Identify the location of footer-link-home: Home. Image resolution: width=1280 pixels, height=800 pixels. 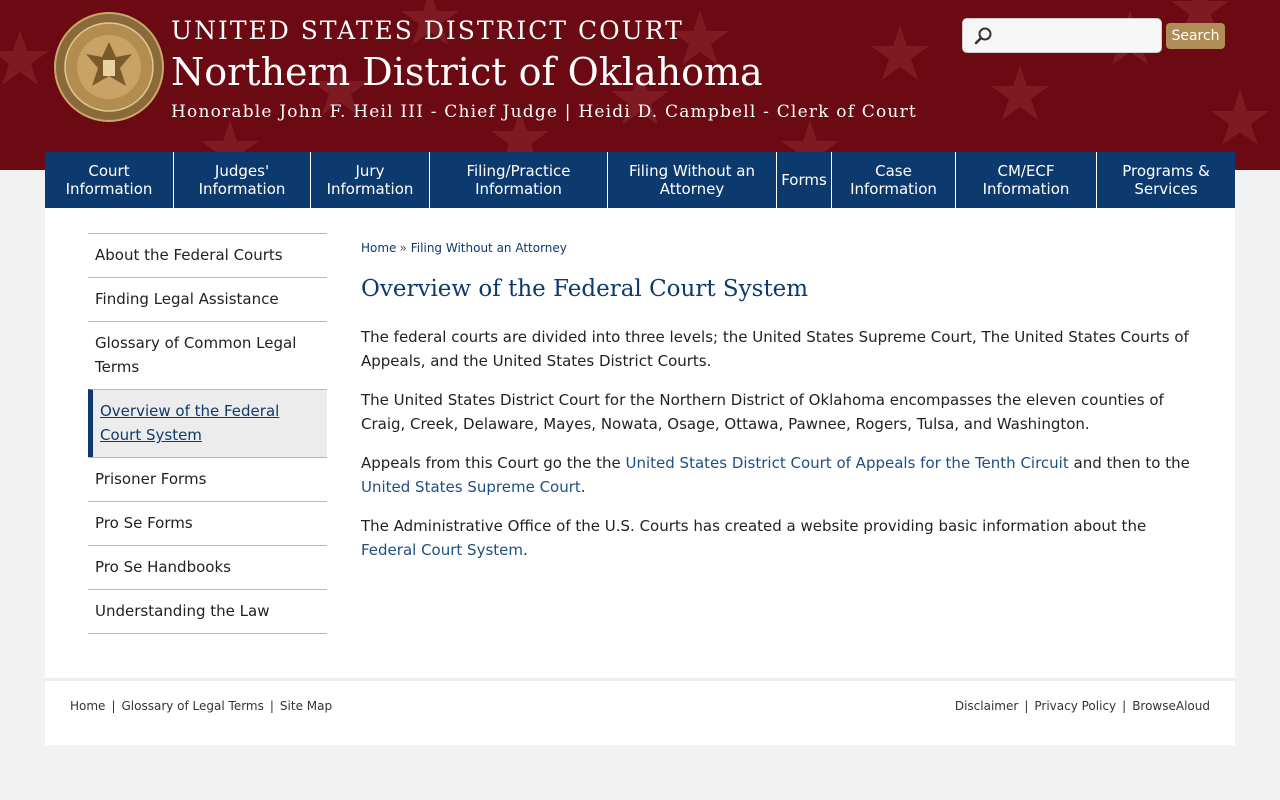
(87, 706).